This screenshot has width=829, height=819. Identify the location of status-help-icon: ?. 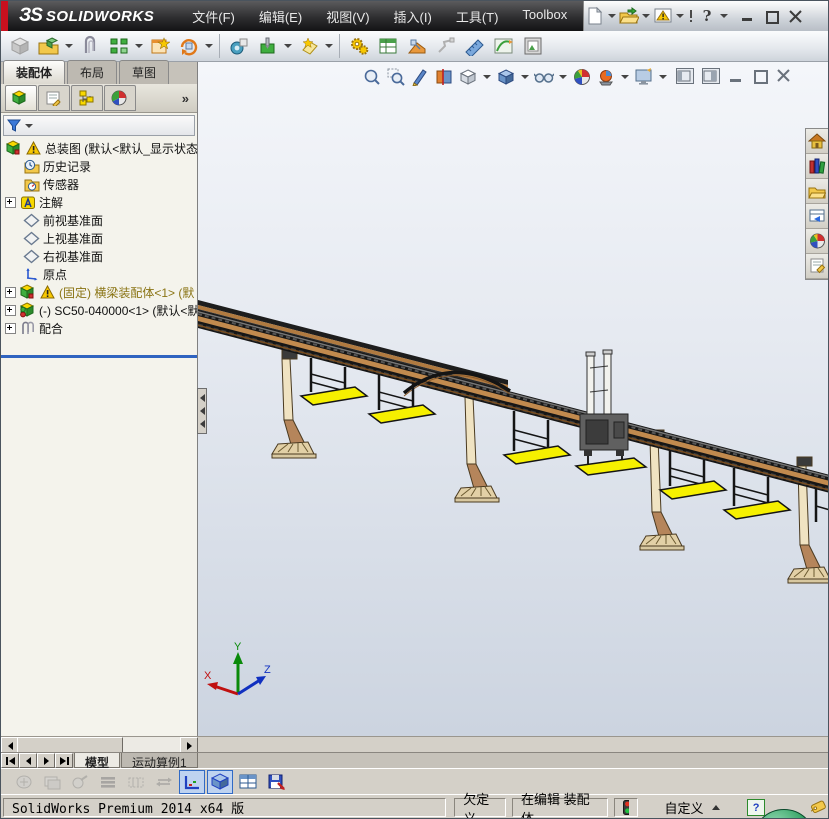
(756, 807).